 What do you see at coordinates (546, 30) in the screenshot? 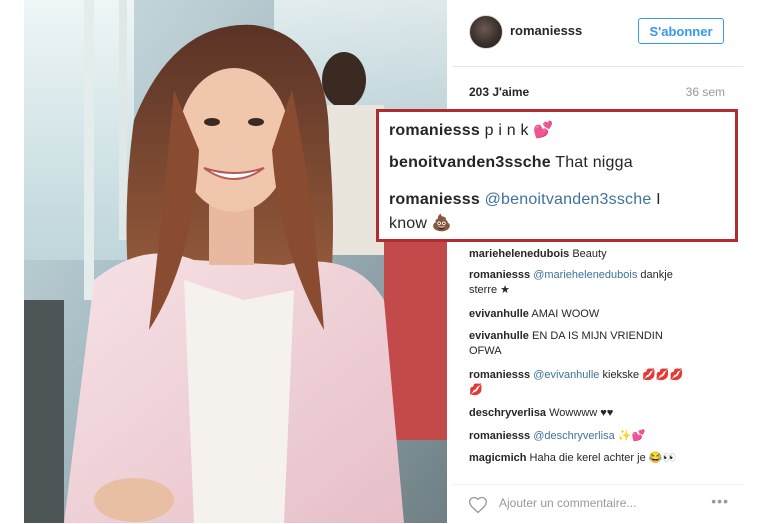
I see `username-link: romaniesss` at bounding box center [546, 30].